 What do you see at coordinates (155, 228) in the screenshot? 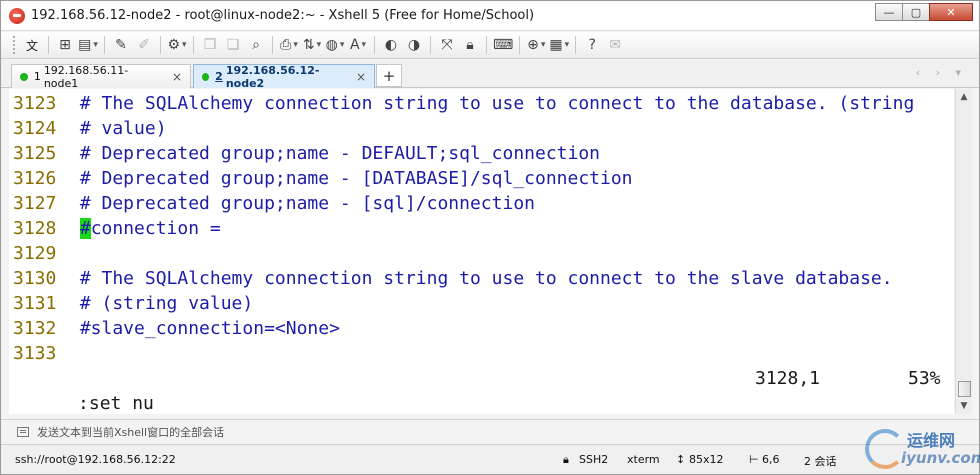
I see `line-text: connection =` at bounding box center [155, 228].